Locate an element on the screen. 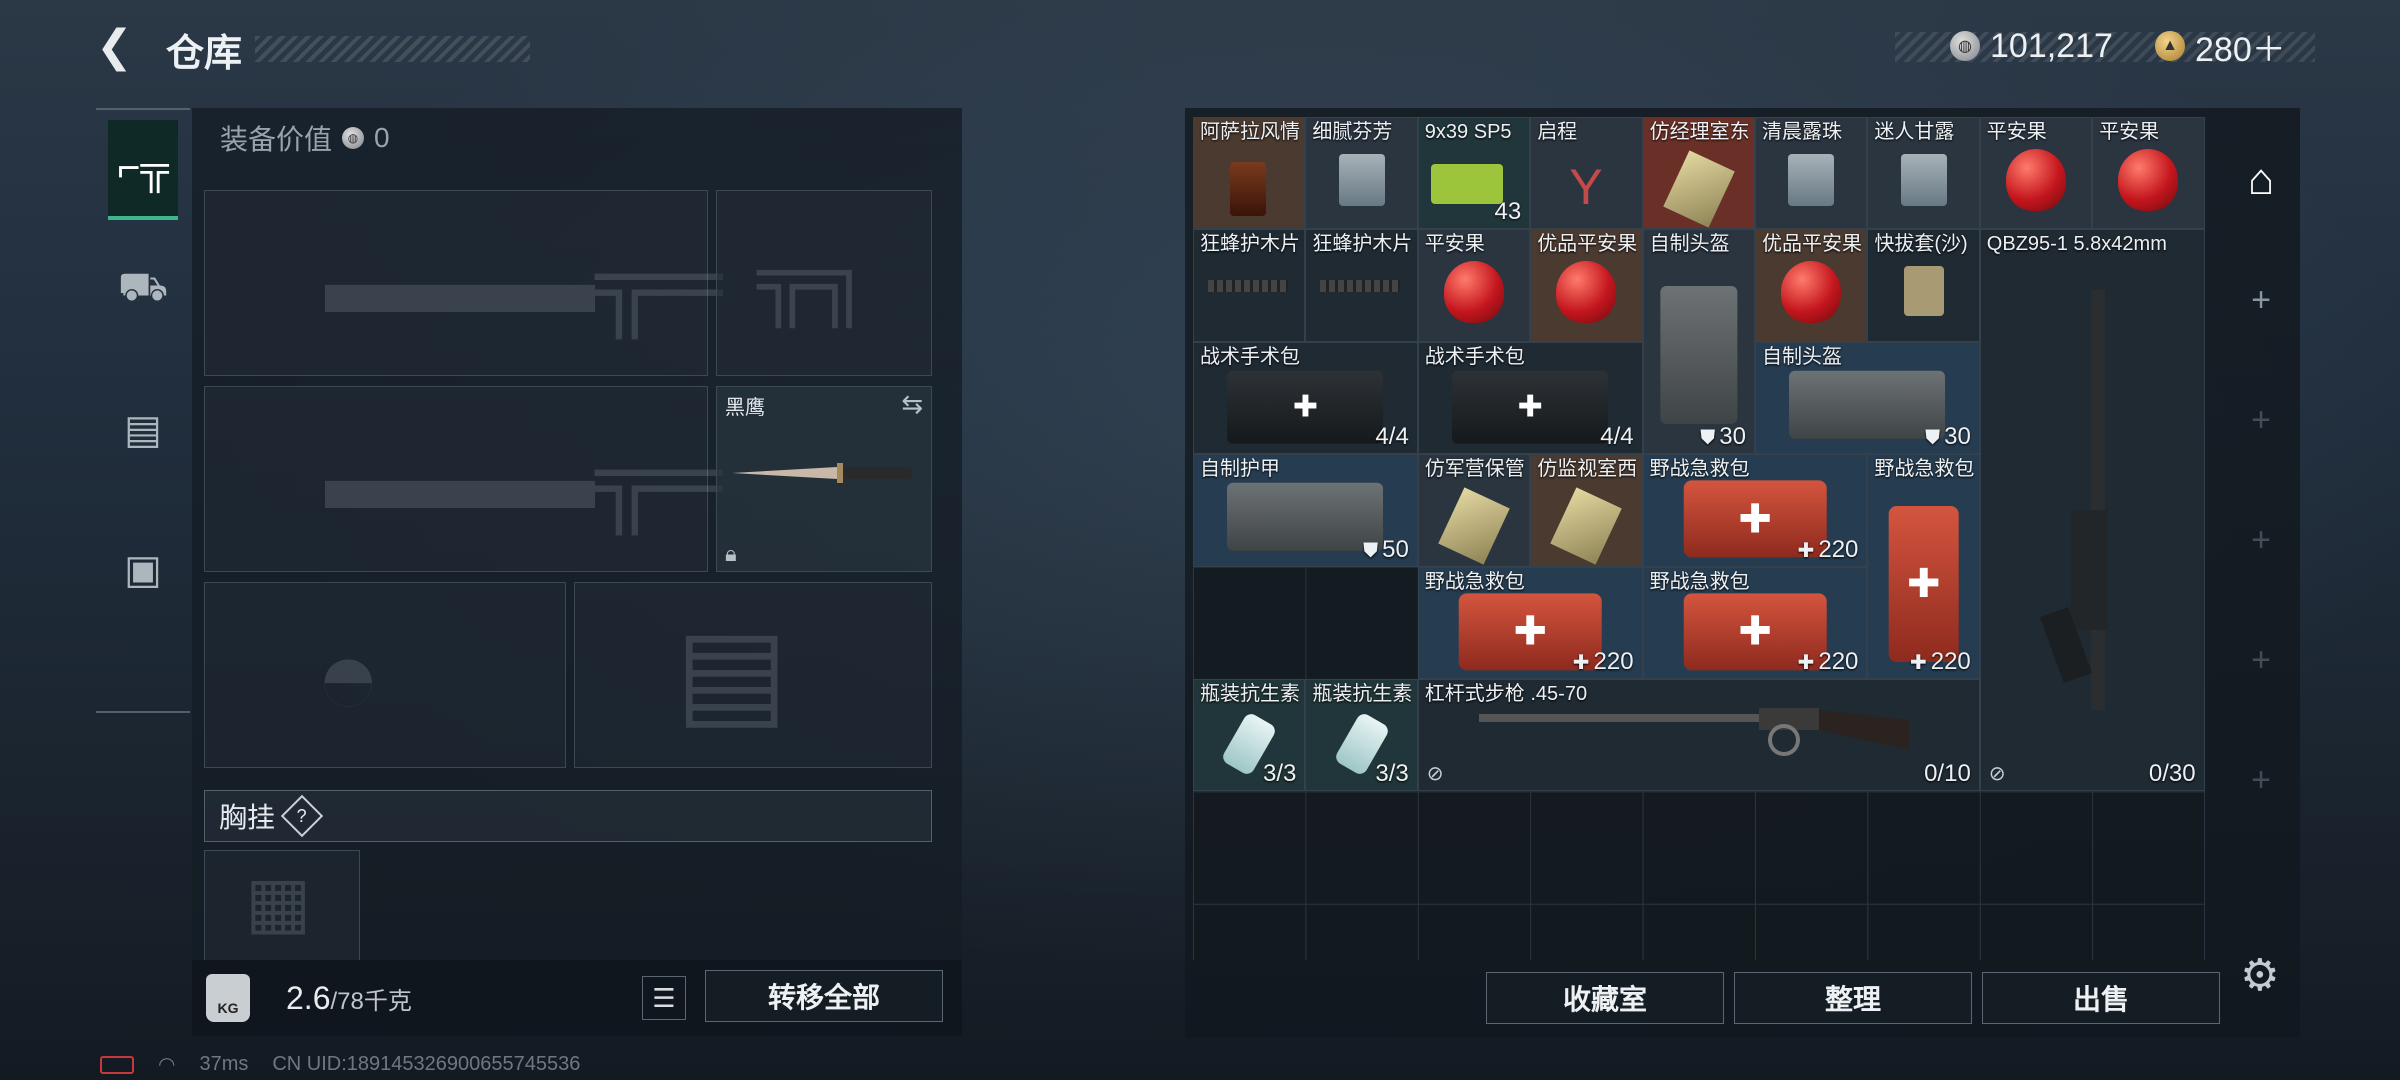 The width and height of the screenshot is (2400, 1080). battery-icon is located at coordinates (117, 1064).